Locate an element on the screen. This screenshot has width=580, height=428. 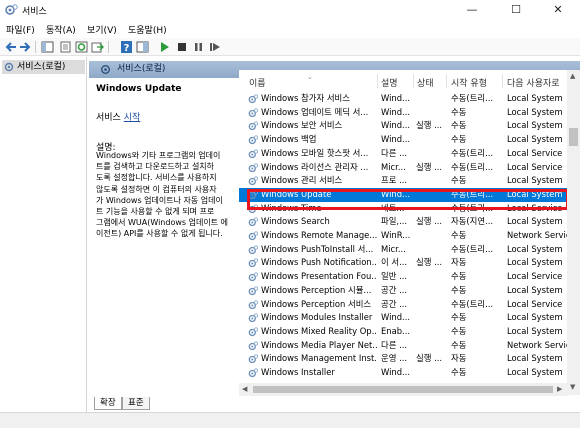
restart-service-icon is located at coordinates (214, 47).